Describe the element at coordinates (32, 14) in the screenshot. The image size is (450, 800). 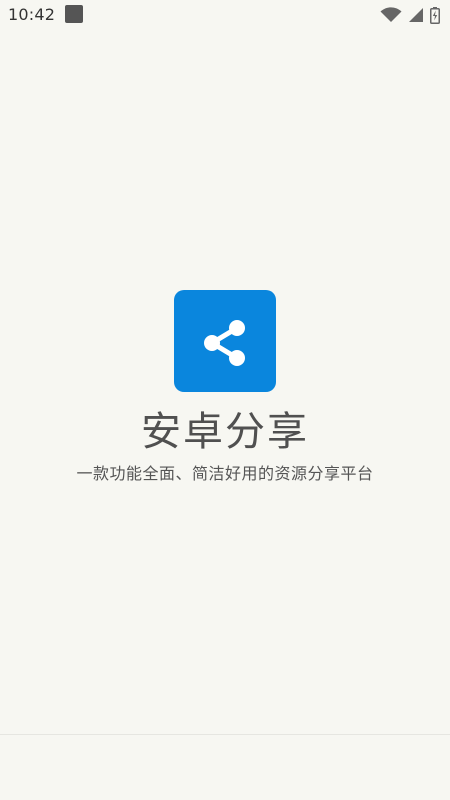
I see `status-time: 10:42` at that location.